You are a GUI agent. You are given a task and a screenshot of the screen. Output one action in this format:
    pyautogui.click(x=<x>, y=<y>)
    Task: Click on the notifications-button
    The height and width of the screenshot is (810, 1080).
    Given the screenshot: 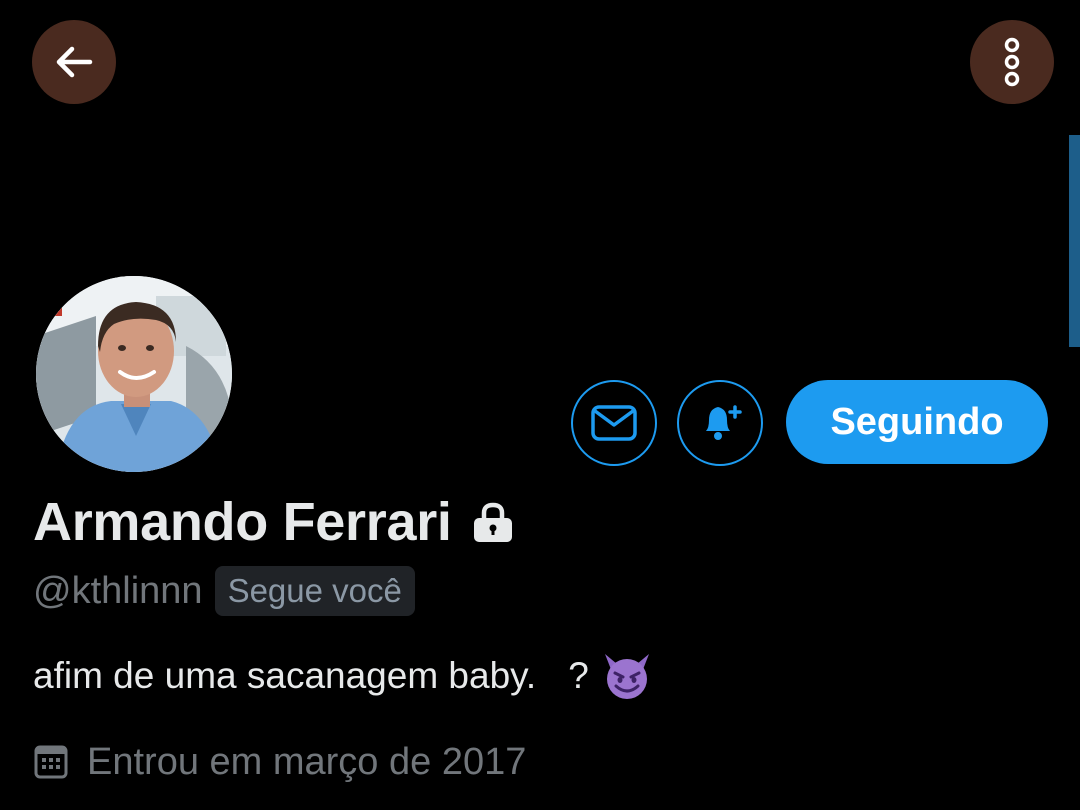 What is the action you would take?
    pyautogui.click(x=720, y=423)
    